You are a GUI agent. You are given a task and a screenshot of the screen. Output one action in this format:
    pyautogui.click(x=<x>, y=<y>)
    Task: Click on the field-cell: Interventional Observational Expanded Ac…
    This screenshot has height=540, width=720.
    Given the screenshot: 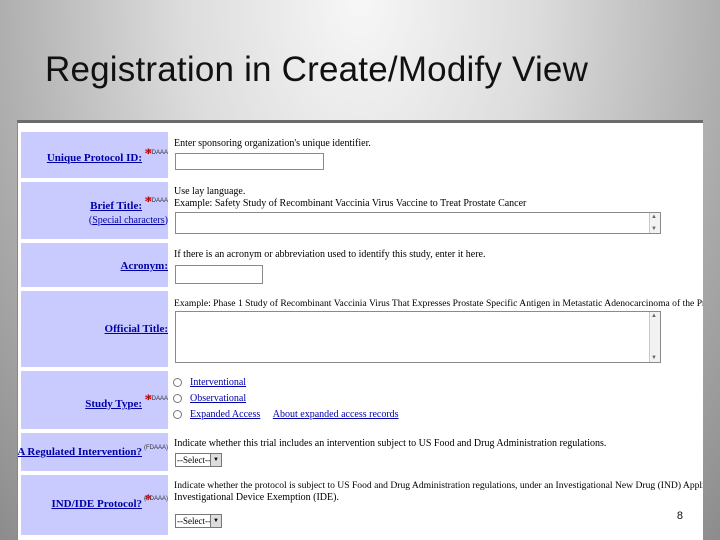 What is the action you would take?
    pyautogui.click(x=436, y=400)
    